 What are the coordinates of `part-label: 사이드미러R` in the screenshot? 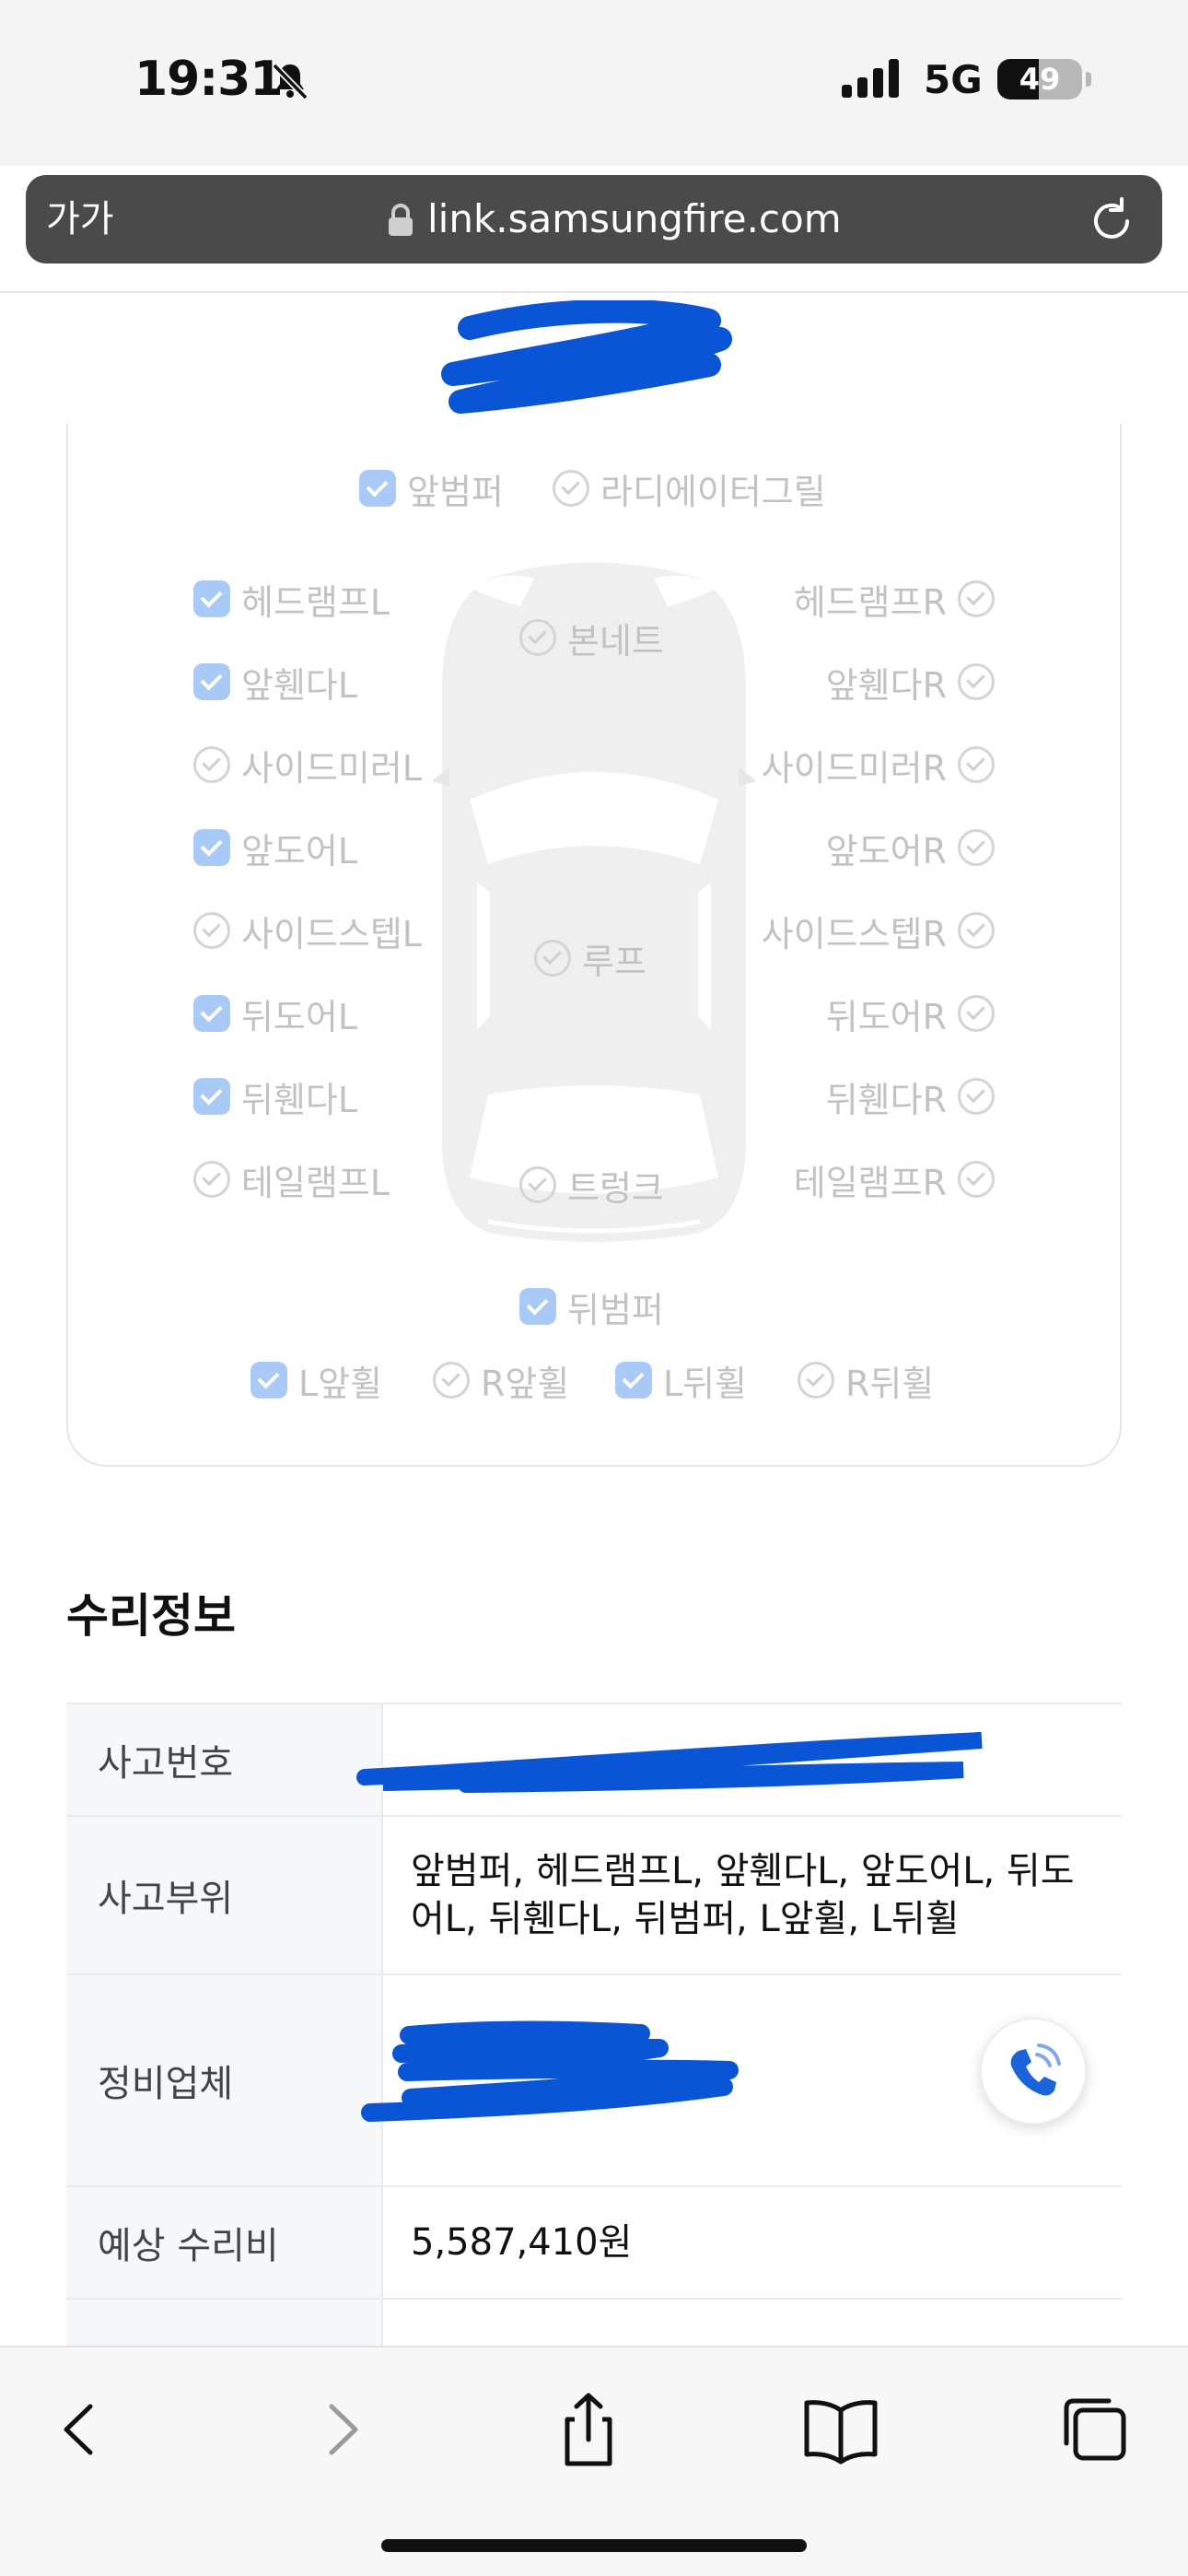 It's located at (854, 768).